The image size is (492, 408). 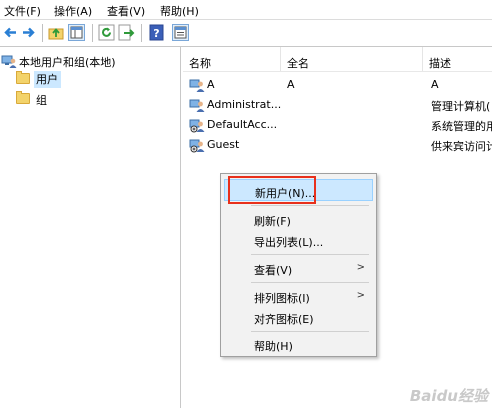 What do you see at coordinates (180, 32) in the screenshot?
I see `properties-icon` at bounding box center [180, 32].